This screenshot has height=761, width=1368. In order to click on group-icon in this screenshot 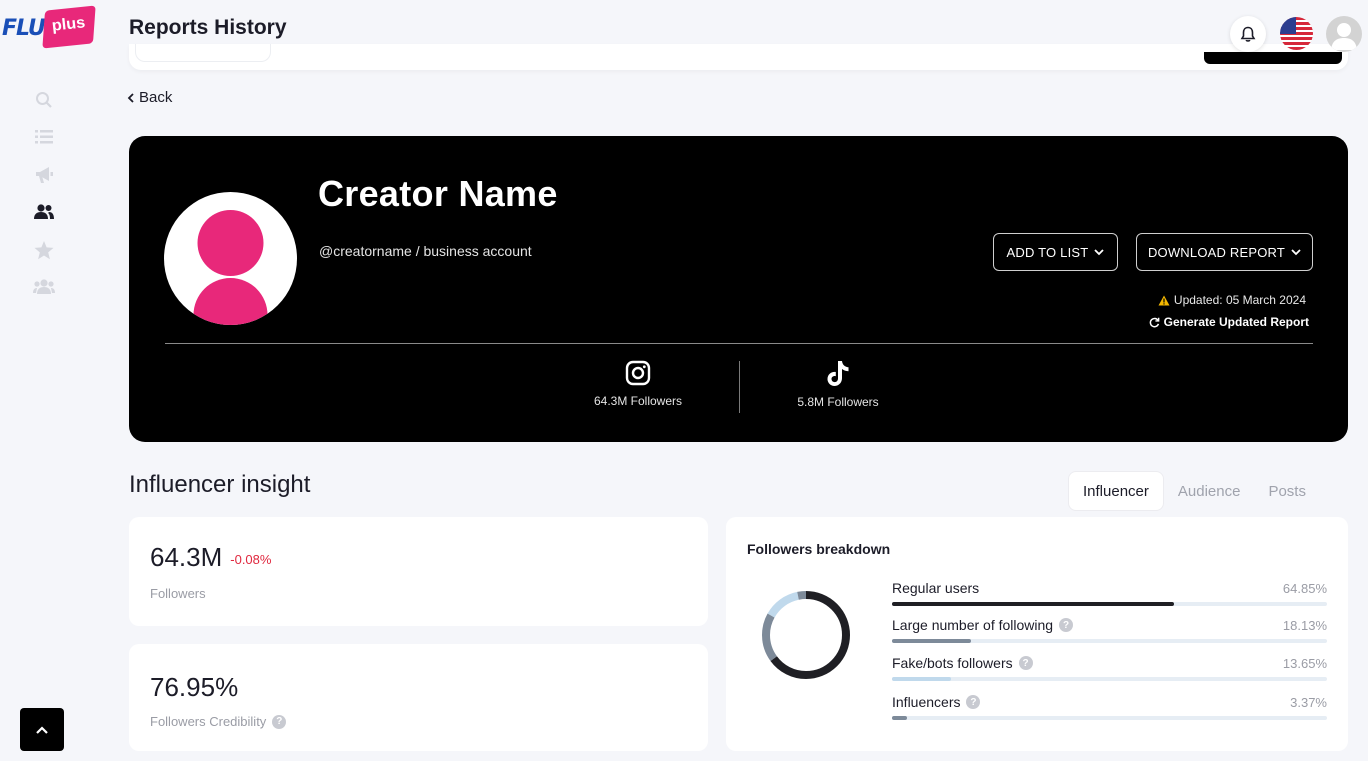, I will do `click(44, 287)`.